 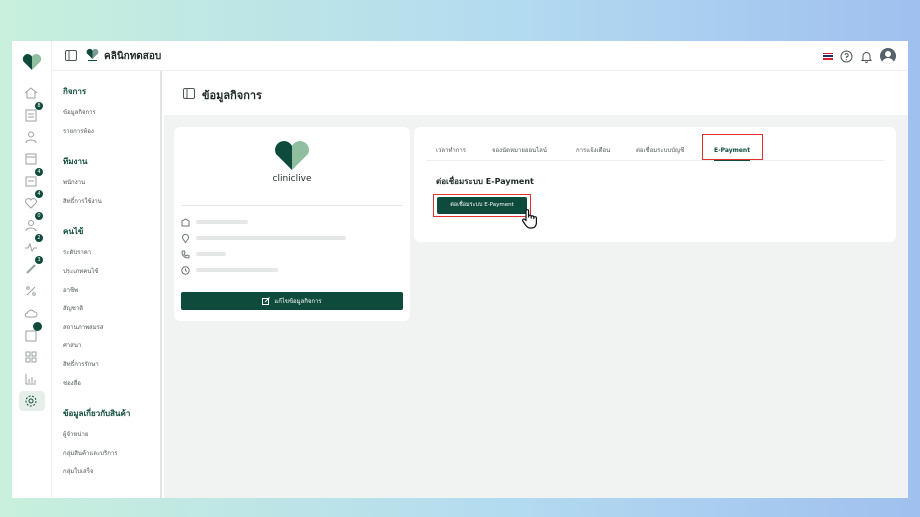 I want to click on menu-item-nationality: สัญชาติ, so click(x=111, y=309).